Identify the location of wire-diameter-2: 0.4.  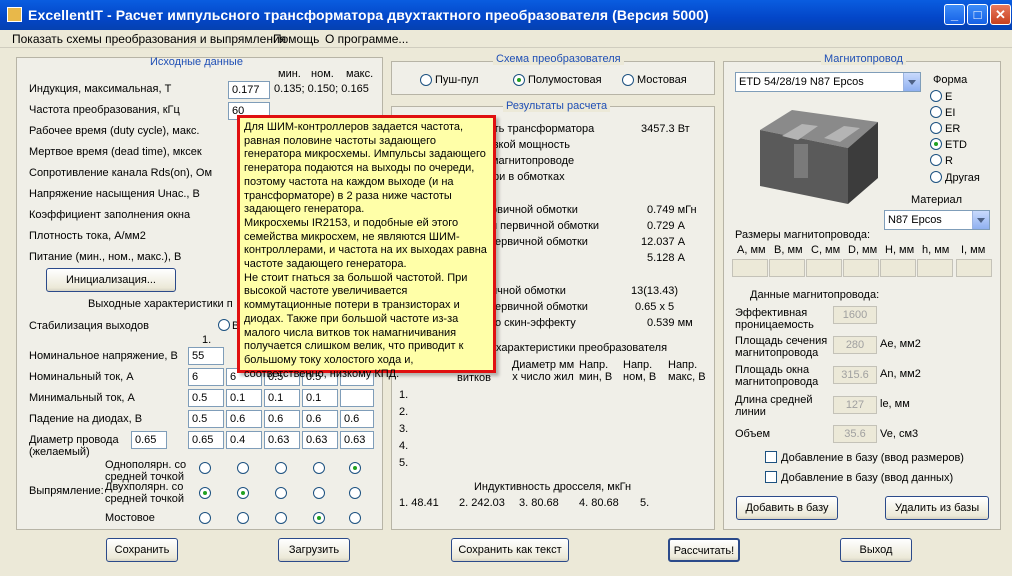
(244, 440).